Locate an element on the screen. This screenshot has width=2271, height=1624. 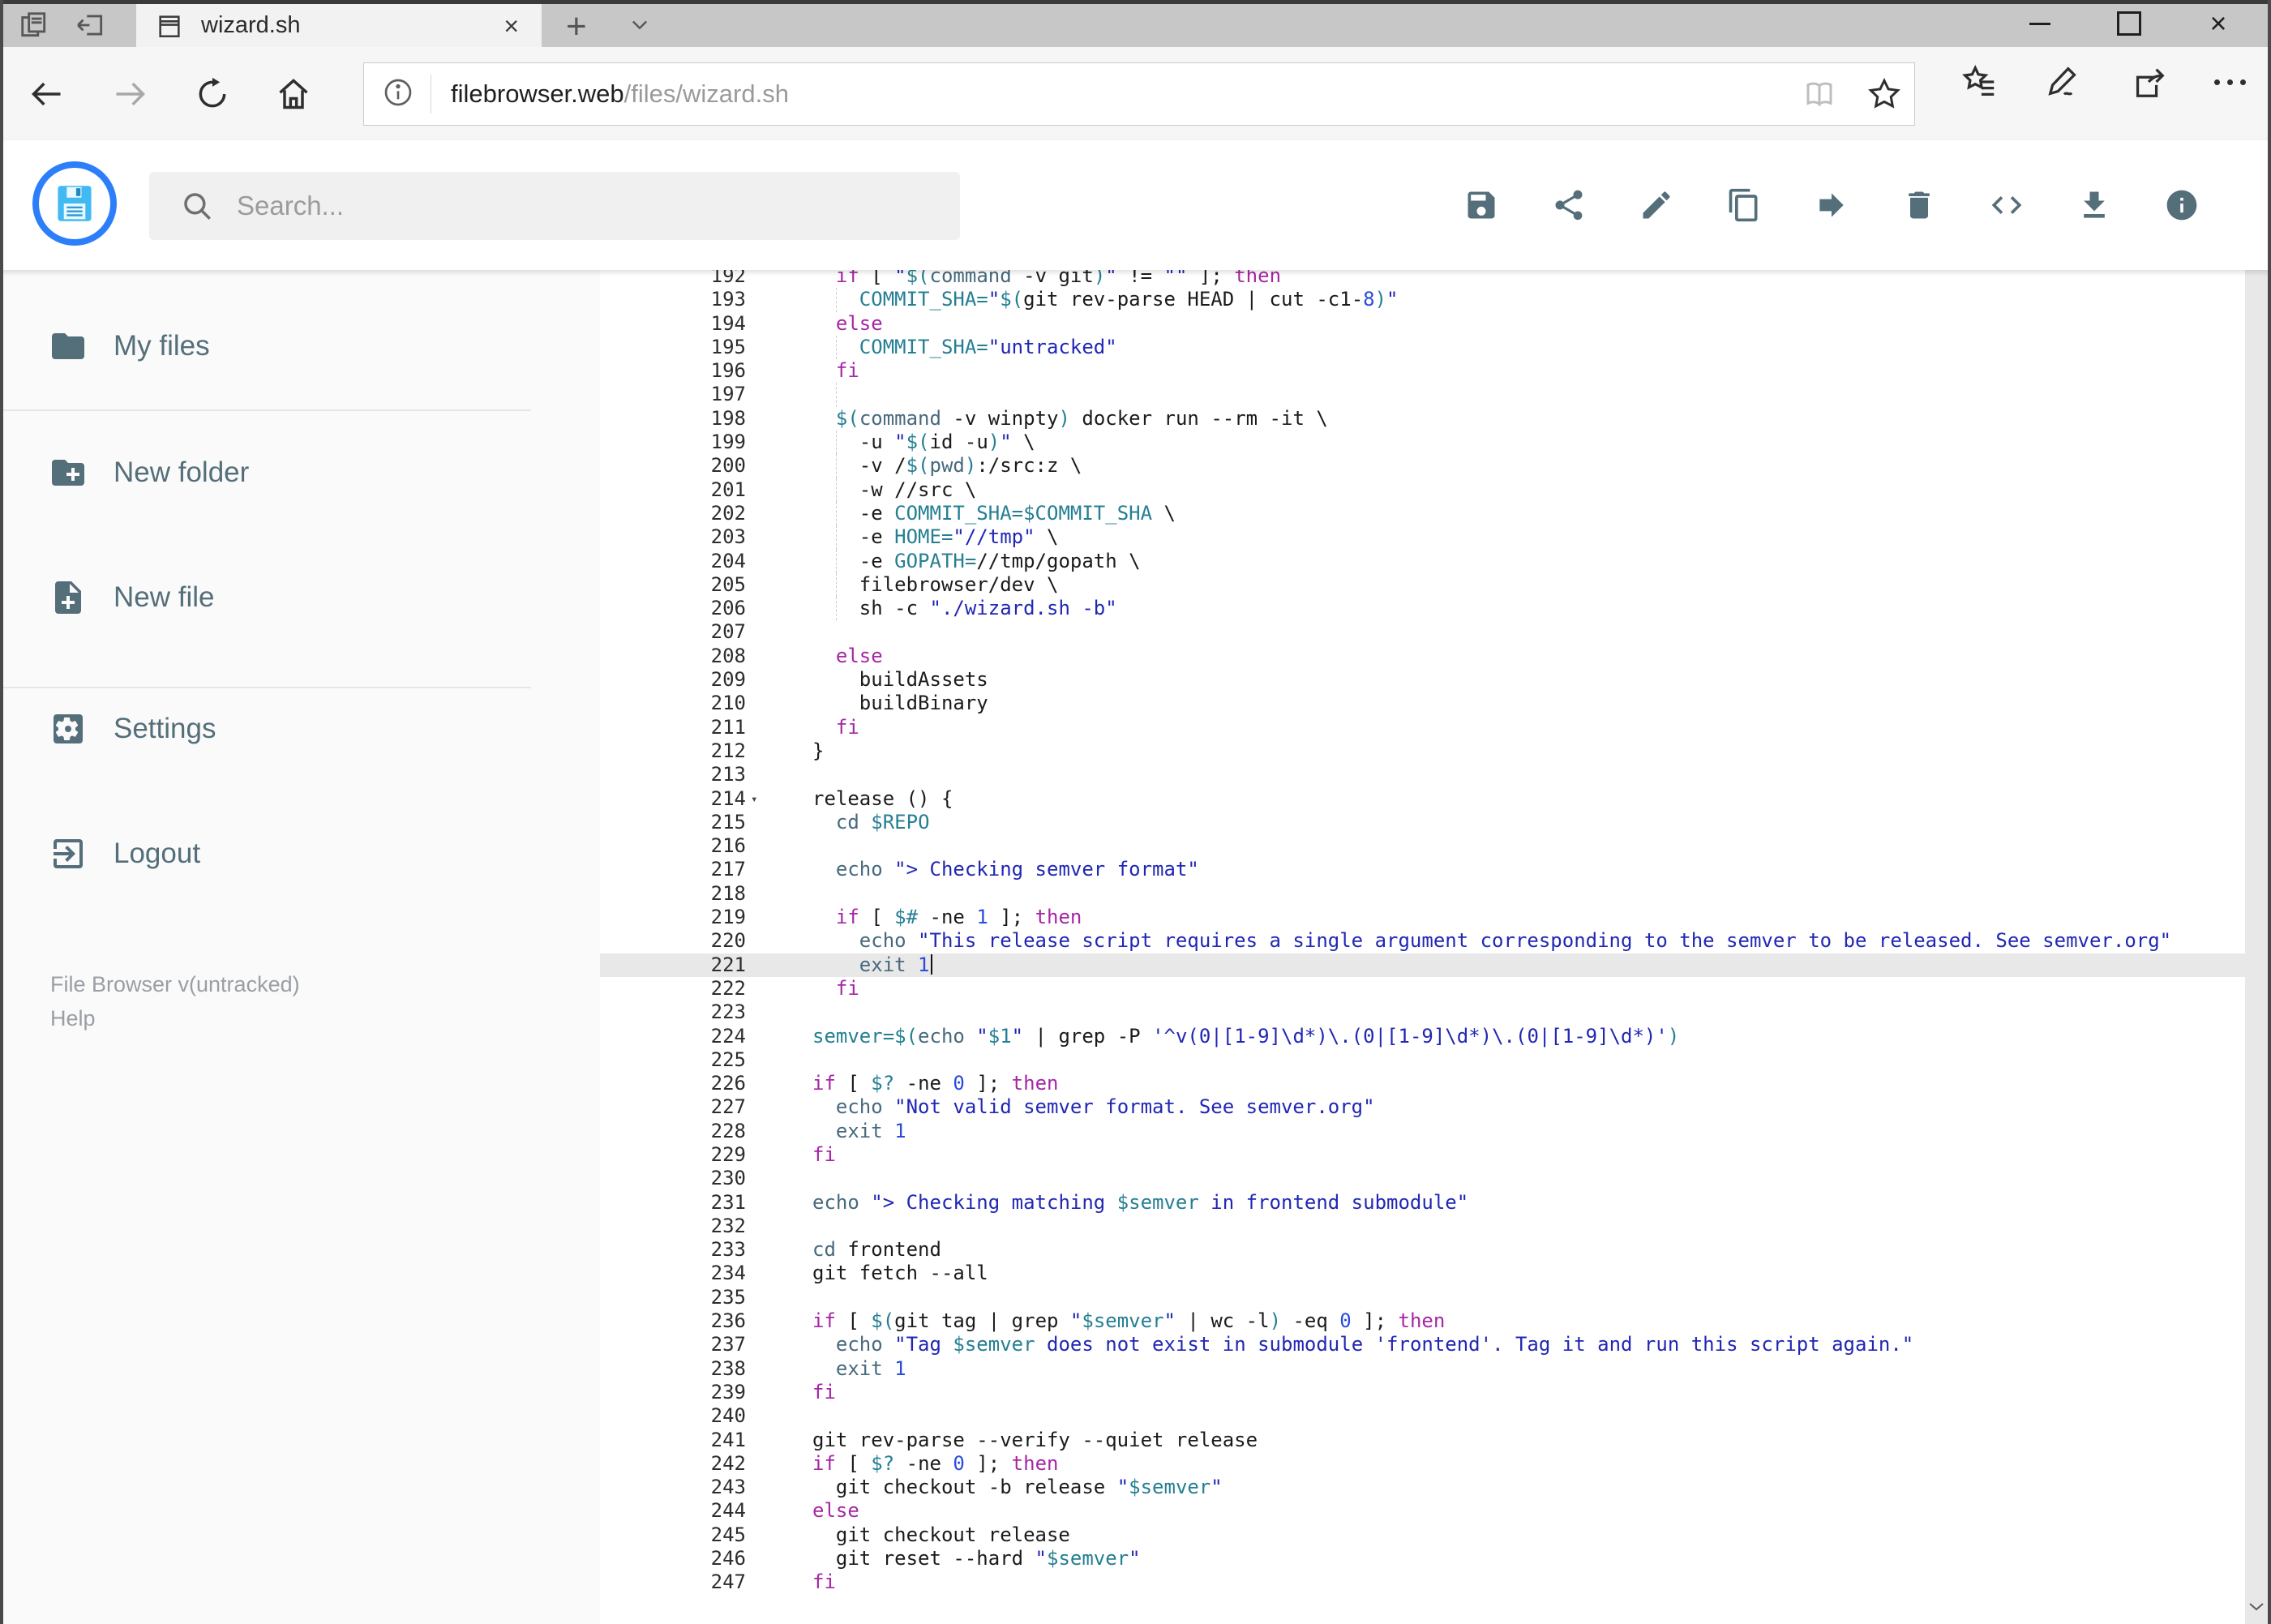
code-line: 233 cd frontend is located at coordinates (1423, 1250).